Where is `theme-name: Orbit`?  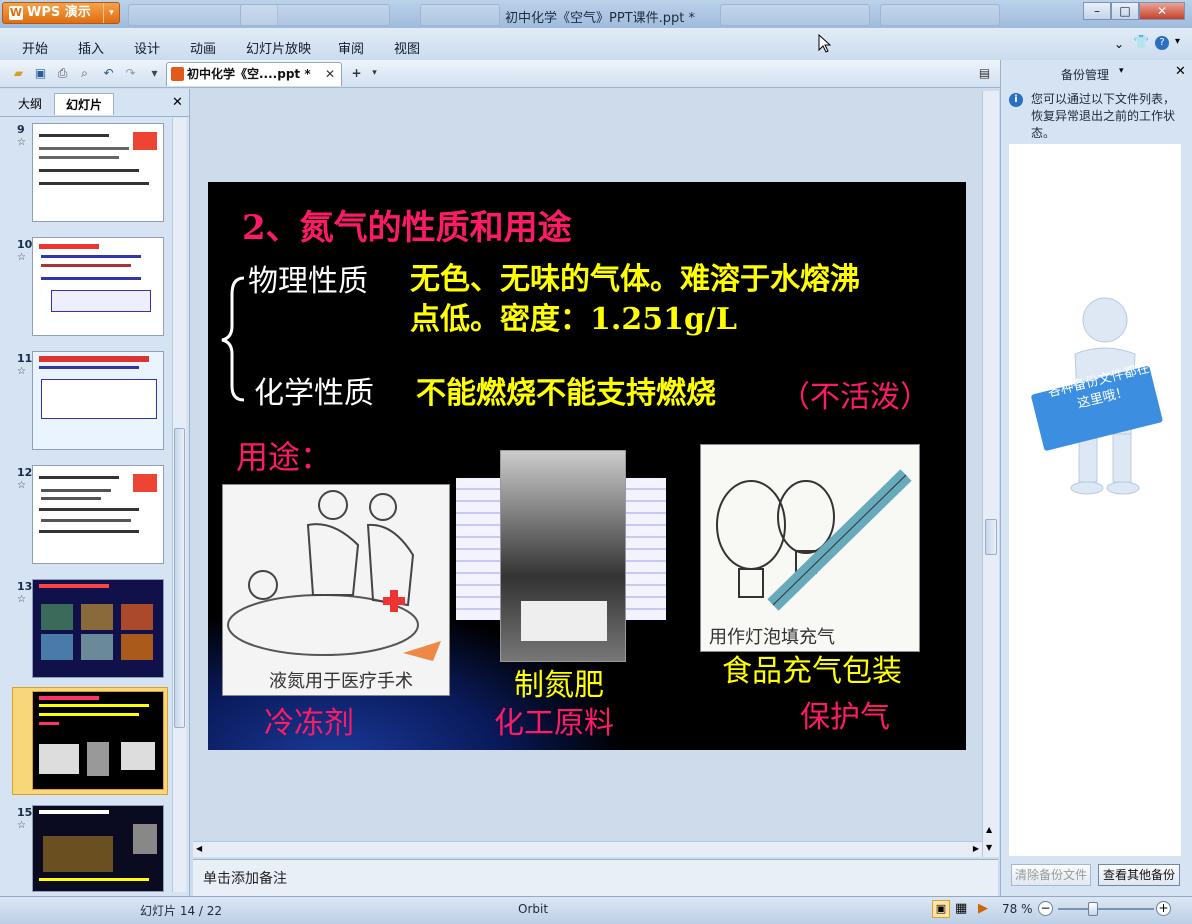 theme-name: Orbit is located at coordinates (533, 909).